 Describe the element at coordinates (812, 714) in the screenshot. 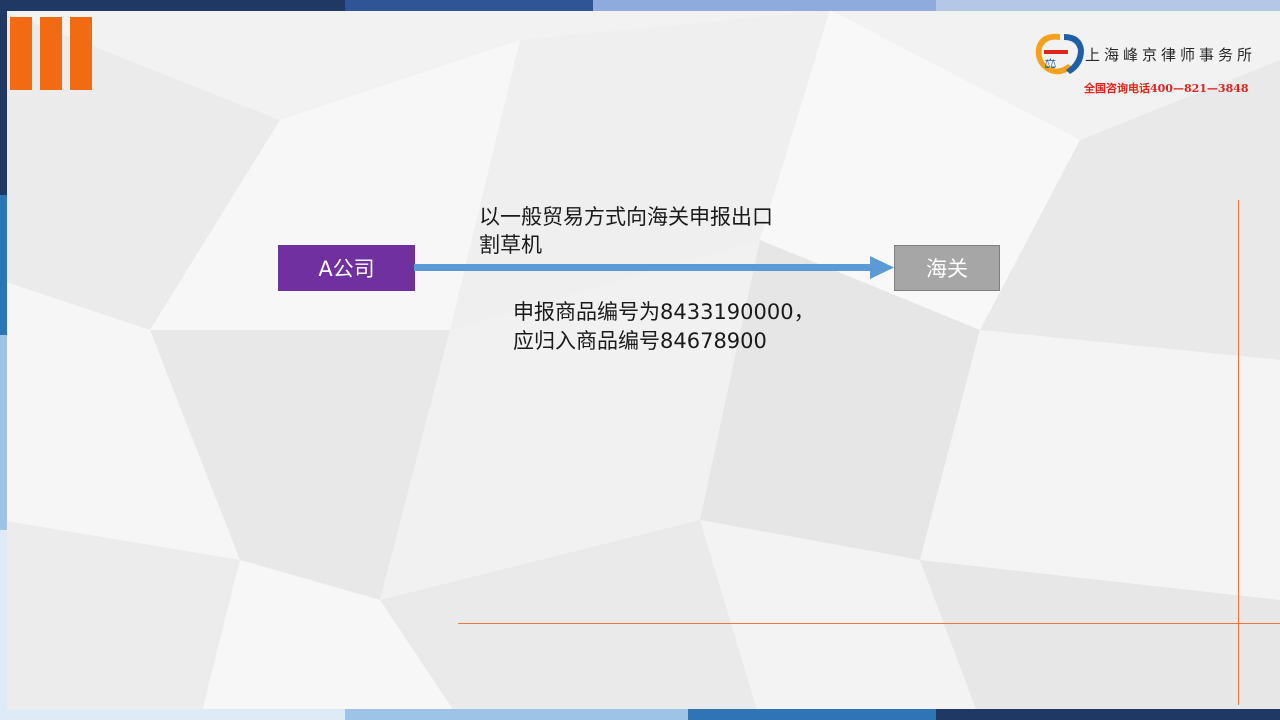

I see `bottom-bar-blue` at that location.